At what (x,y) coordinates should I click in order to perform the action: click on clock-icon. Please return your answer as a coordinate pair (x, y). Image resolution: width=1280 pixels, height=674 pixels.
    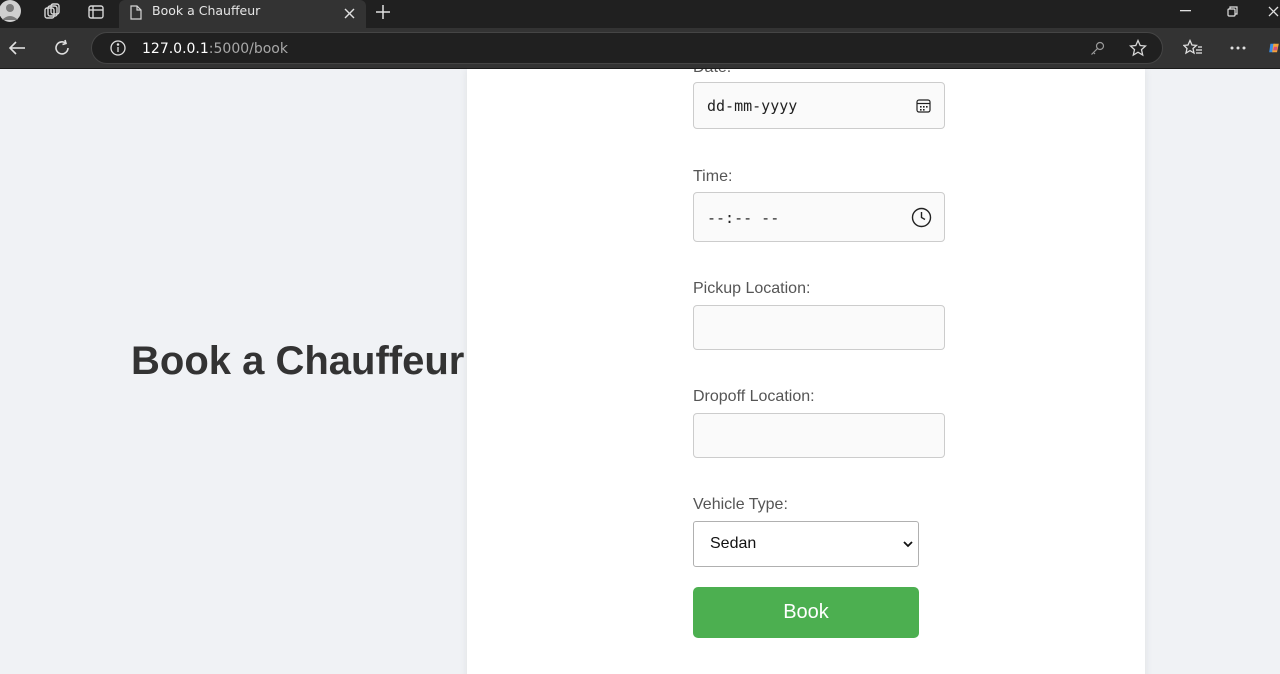
    Looking at the image, I should click on (921, 217).